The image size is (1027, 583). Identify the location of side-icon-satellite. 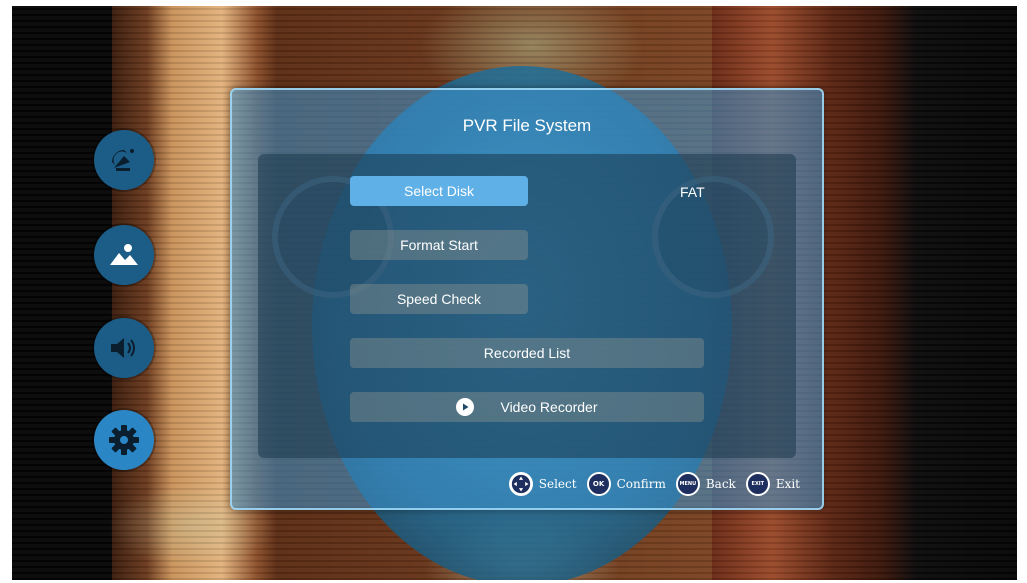
(124, 160).